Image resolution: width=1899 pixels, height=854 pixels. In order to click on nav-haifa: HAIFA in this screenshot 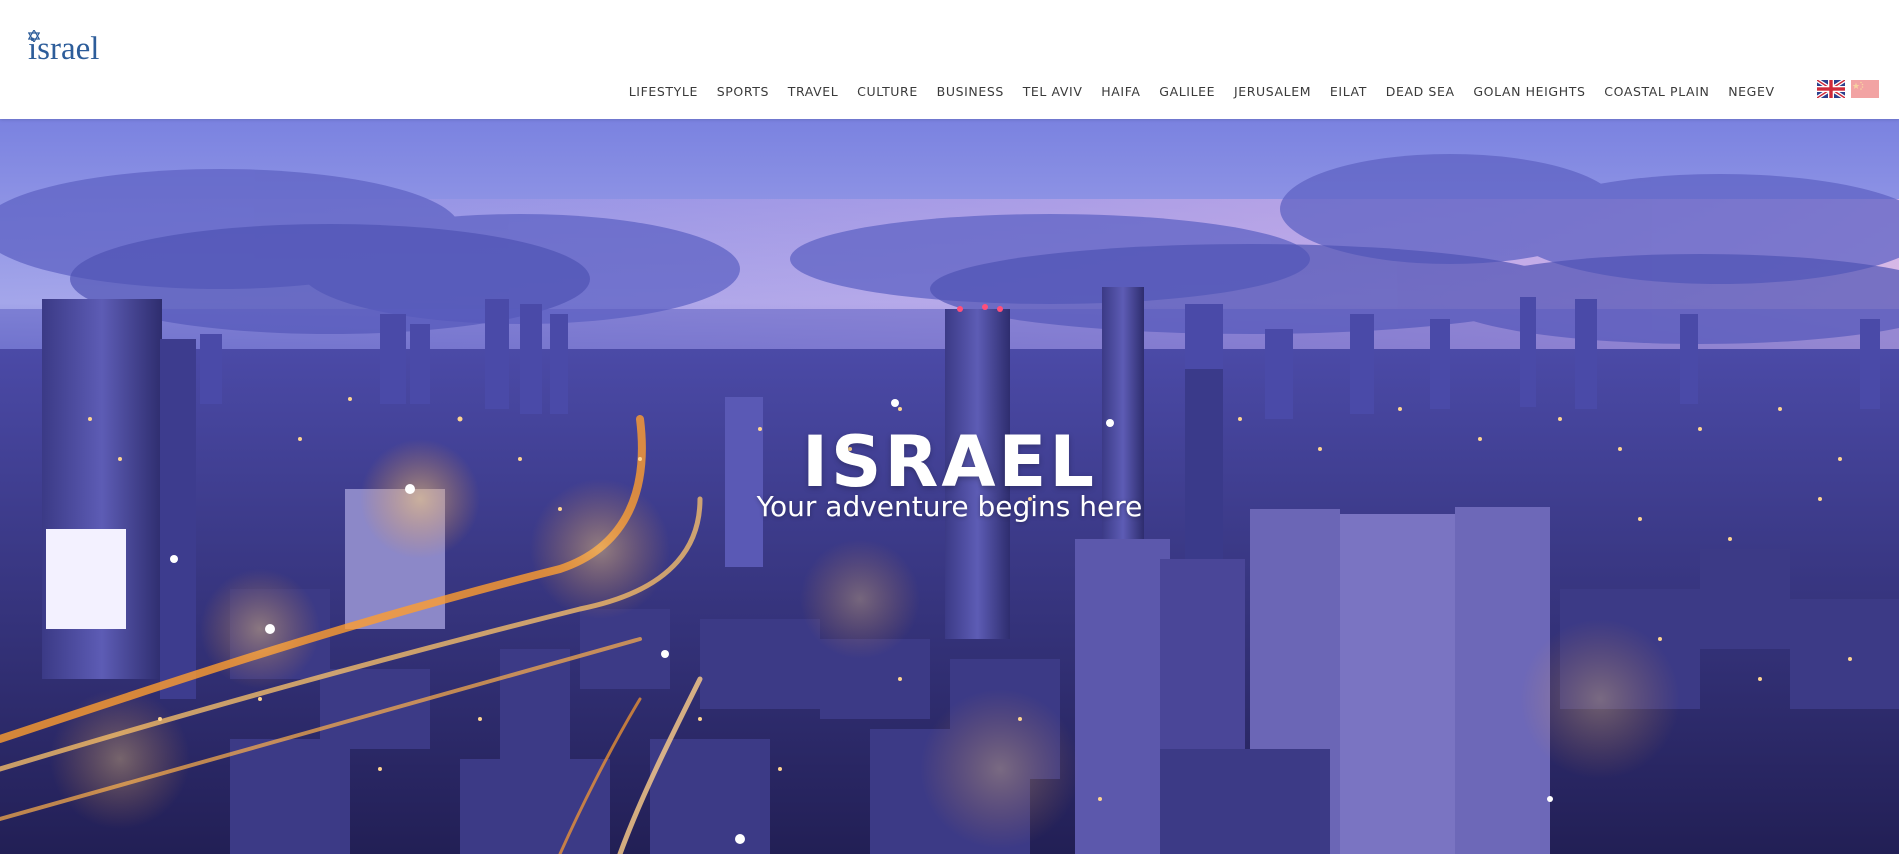, I will do `click(1121, 91)`.